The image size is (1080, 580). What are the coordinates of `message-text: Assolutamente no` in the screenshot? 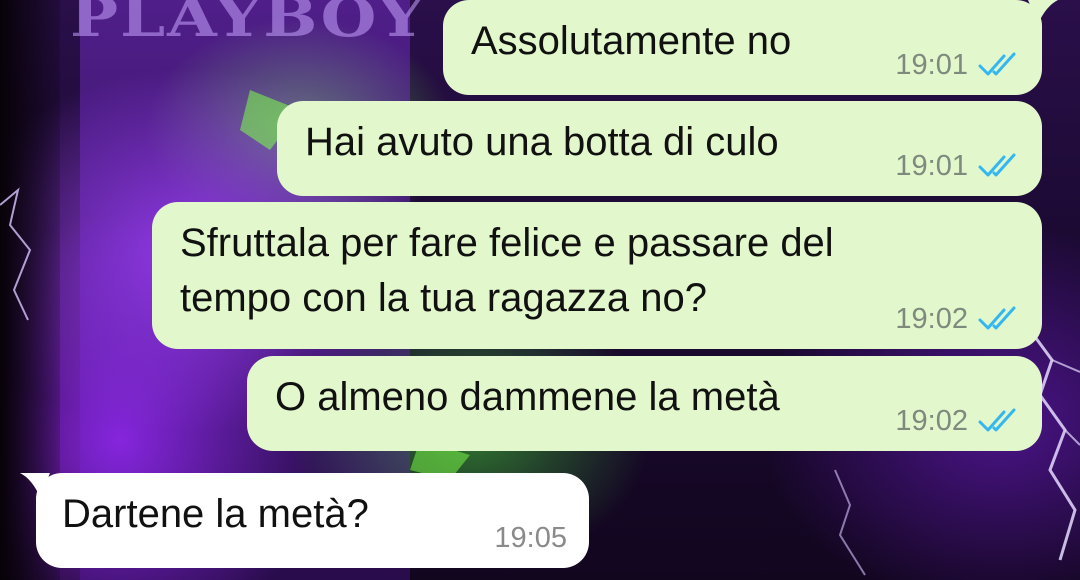 It's located at (631, 41).